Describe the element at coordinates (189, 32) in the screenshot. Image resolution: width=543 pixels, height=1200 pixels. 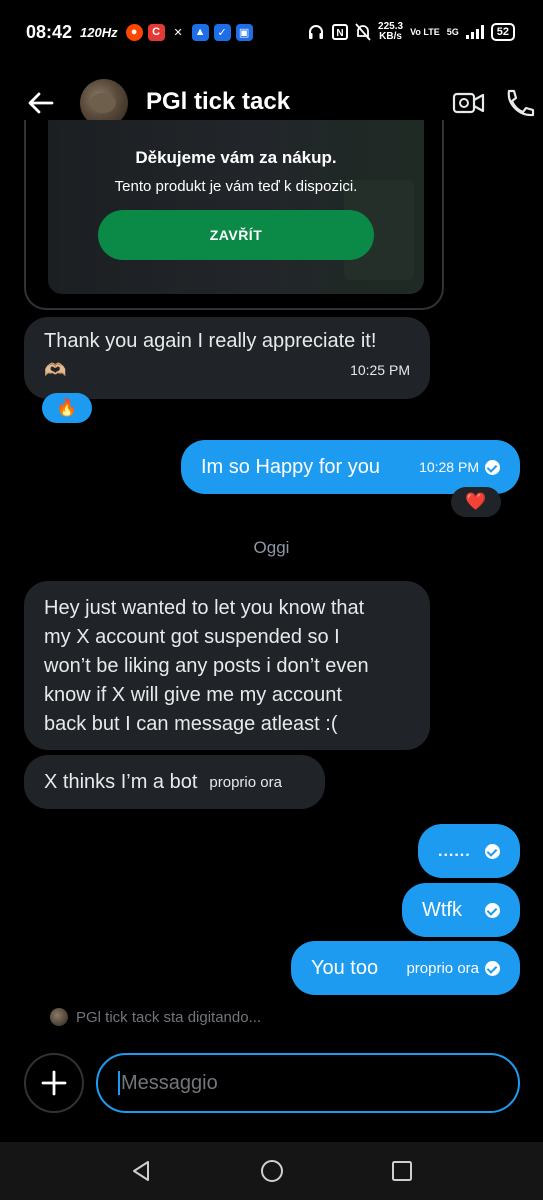
I see `notification-icons: ● C ✕ ▲ ✓ ▣` at that location.